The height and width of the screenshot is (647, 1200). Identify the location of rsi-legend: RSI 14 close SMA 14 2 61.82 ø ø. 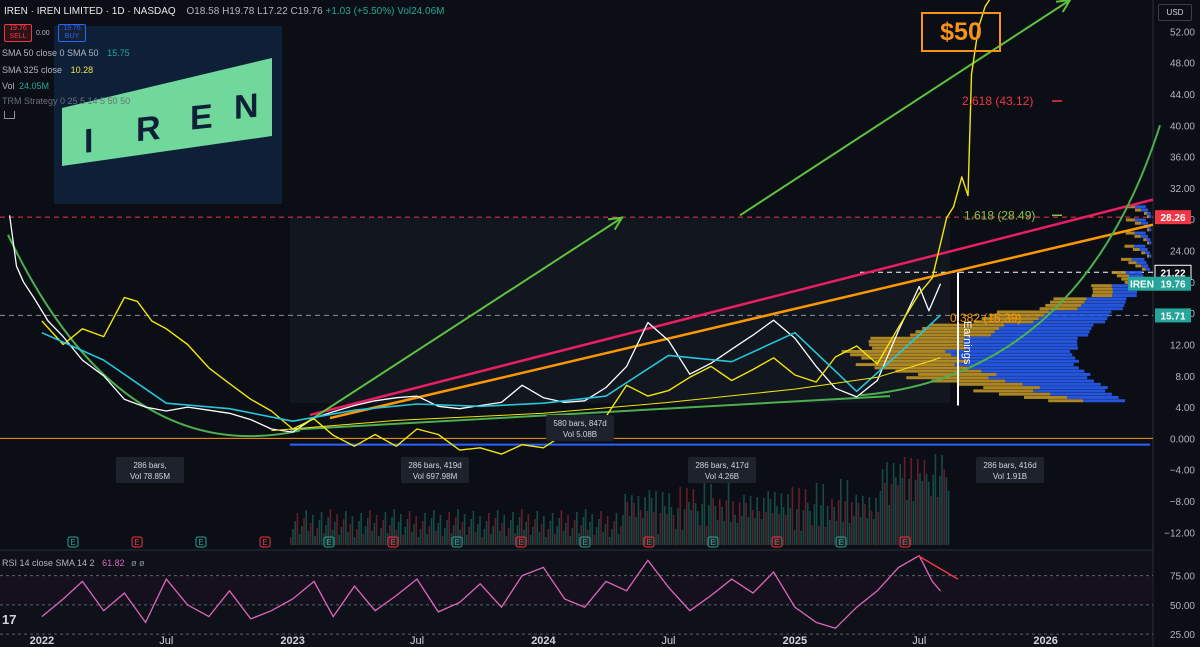
(73, 563).